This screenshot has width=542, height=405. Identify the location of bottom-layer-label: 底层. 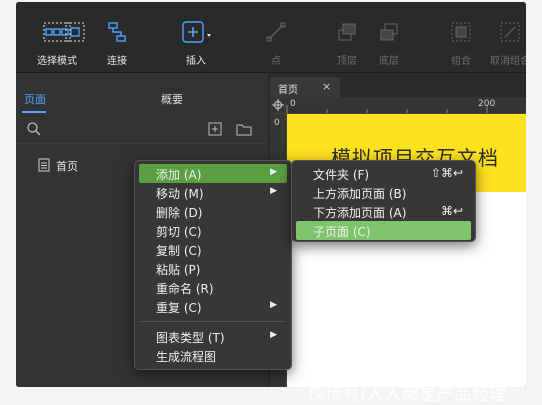
(389, 61).